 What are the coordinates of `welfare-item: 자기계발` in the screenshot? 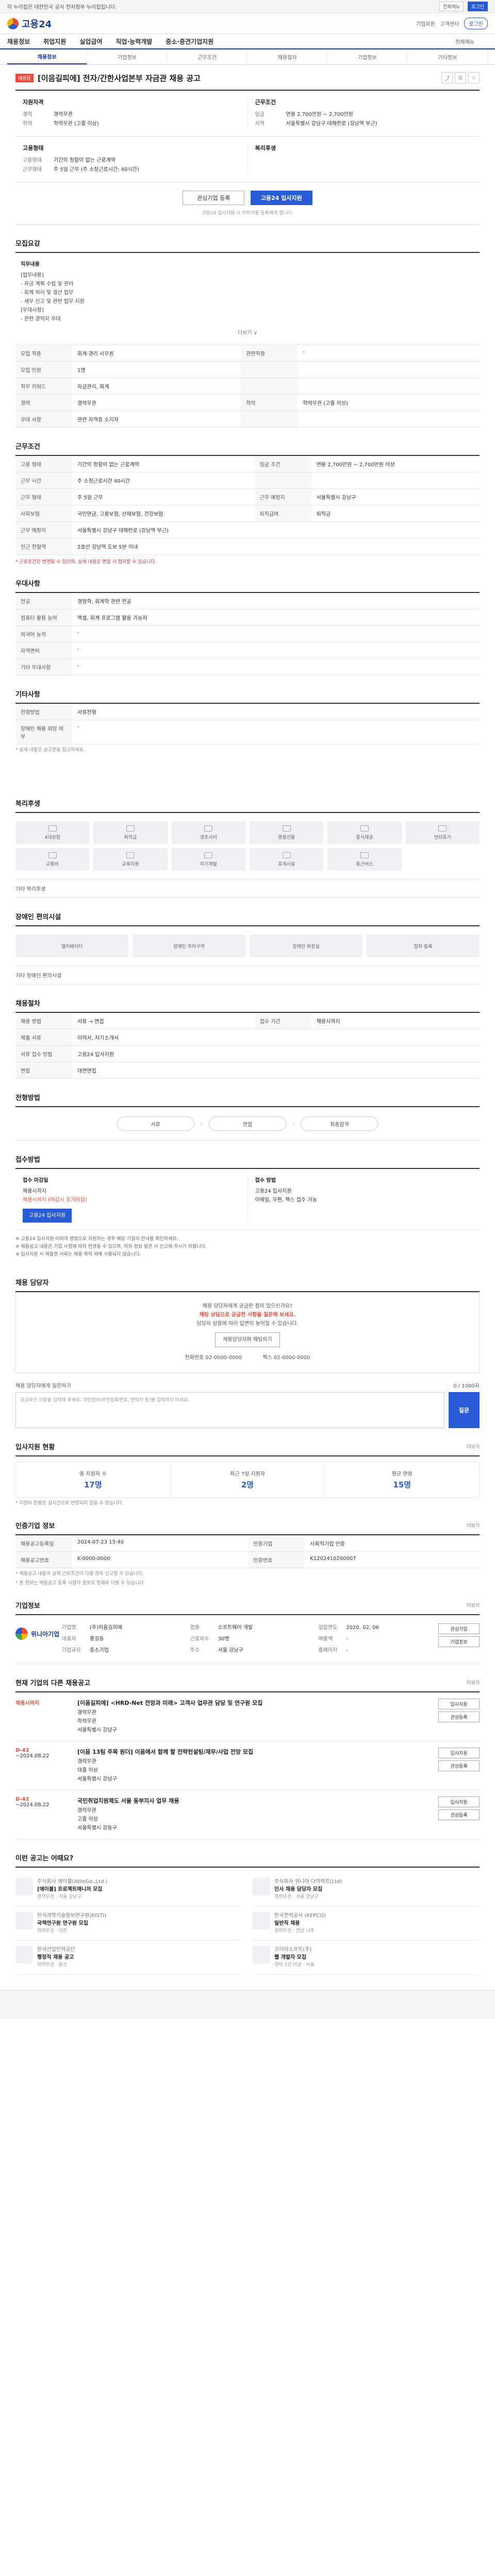 It's located at (208, 859).